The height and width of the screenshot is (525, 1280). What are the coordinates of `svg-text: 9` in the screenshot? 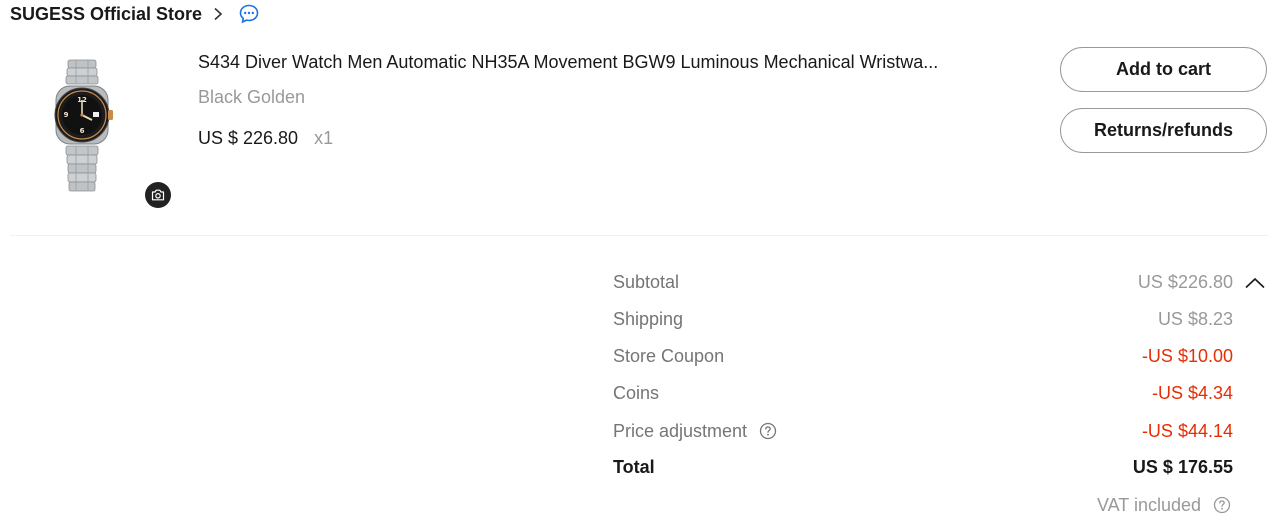 It's located at (66, 115).